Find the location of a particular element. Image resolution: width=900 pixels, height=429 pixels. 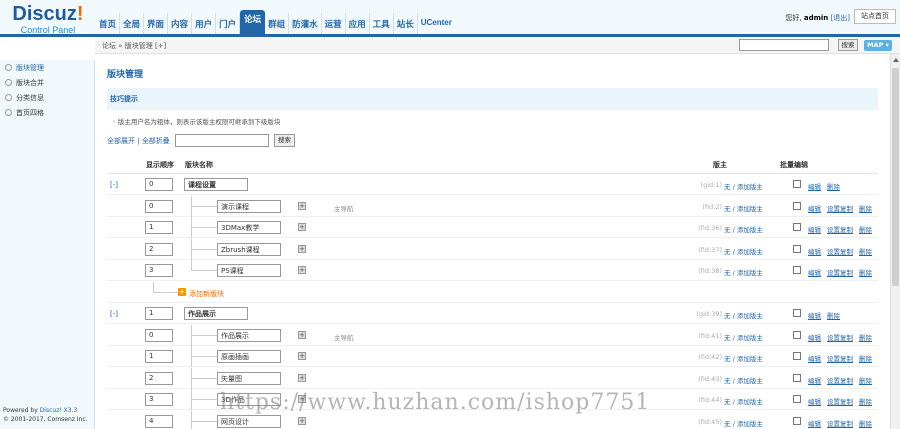

nav-tab: 运营 is located at coordinates (334, 23).